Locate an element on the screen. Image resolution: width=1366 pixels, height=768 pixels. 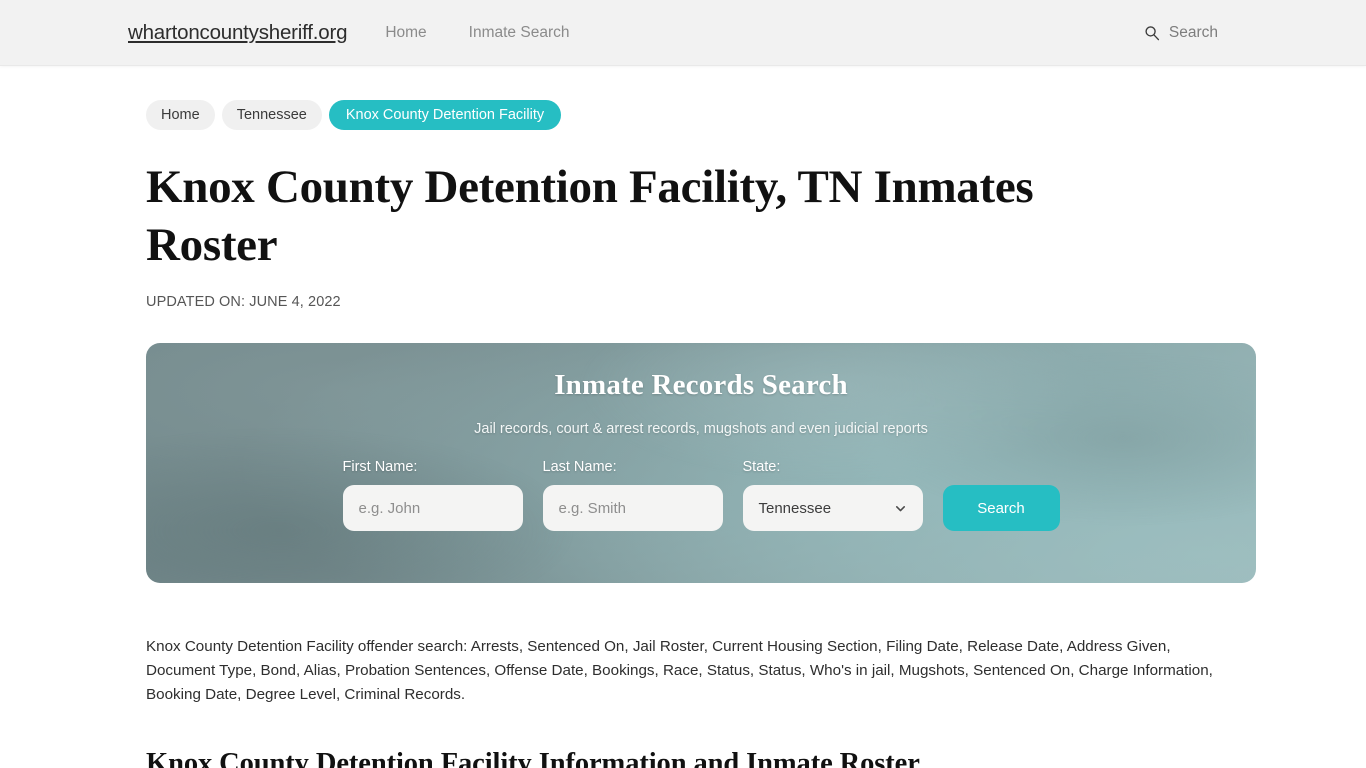
last-name-label: Last Name: is located at coordinates (579, 467).